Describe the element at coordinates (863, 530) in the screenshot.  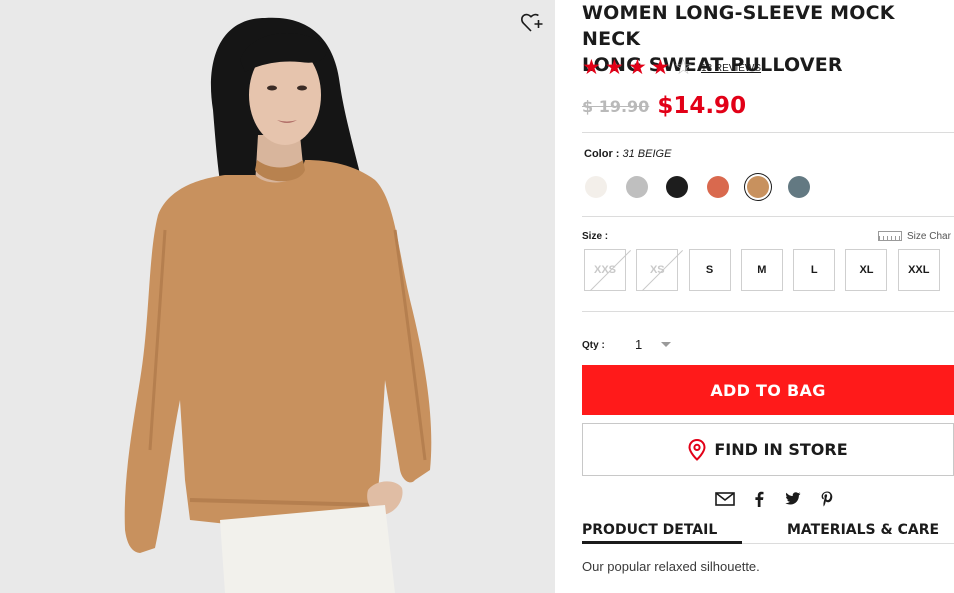
I see `tab-materials-care: MATERIALS & CARE` at that location.